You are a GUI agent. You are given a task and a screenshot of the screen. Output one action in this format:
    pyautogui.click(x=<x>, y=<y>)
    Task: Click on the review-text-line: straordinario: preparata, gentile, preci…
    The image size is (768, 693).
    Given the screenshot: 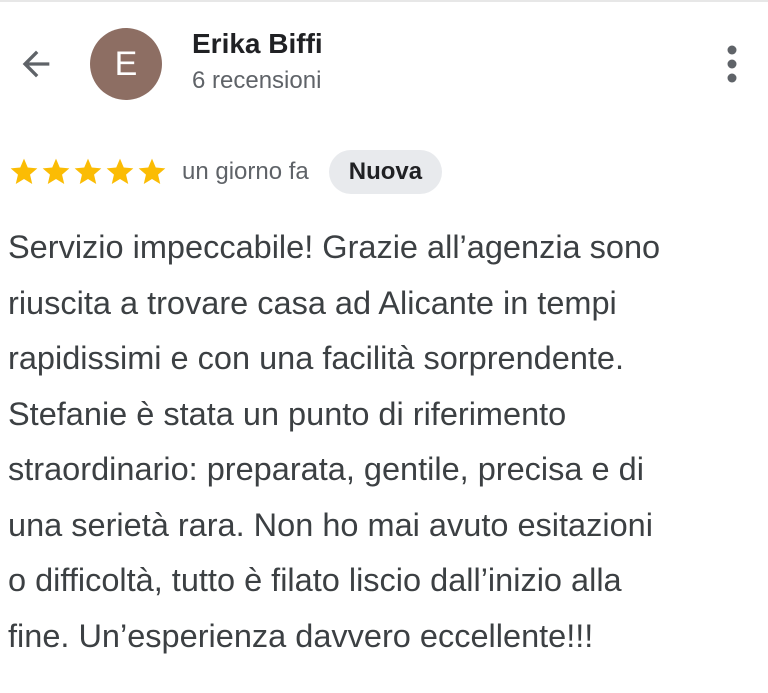 What is the action you would take?
    pyautogui.click(x=326, y=469)
    